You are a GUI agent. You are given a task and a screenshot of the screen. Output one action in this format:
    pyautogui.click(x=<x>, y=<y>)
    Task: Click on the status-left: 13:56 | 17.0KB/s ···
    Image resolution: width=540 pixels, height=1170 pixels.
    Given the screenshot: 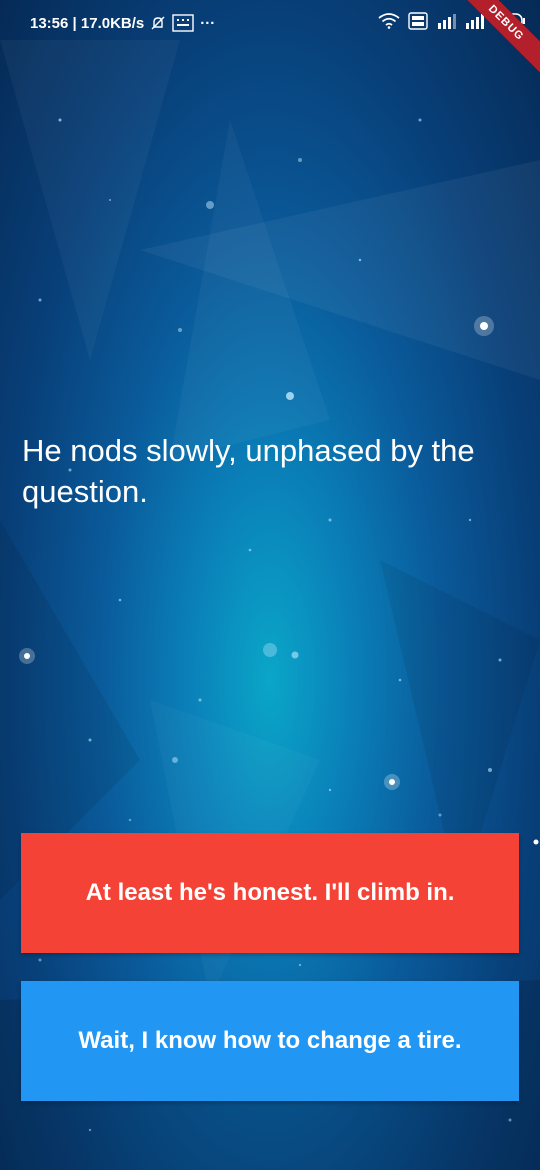 What is the action you would take?
    pyautogui.click(x=122, y=23)
    